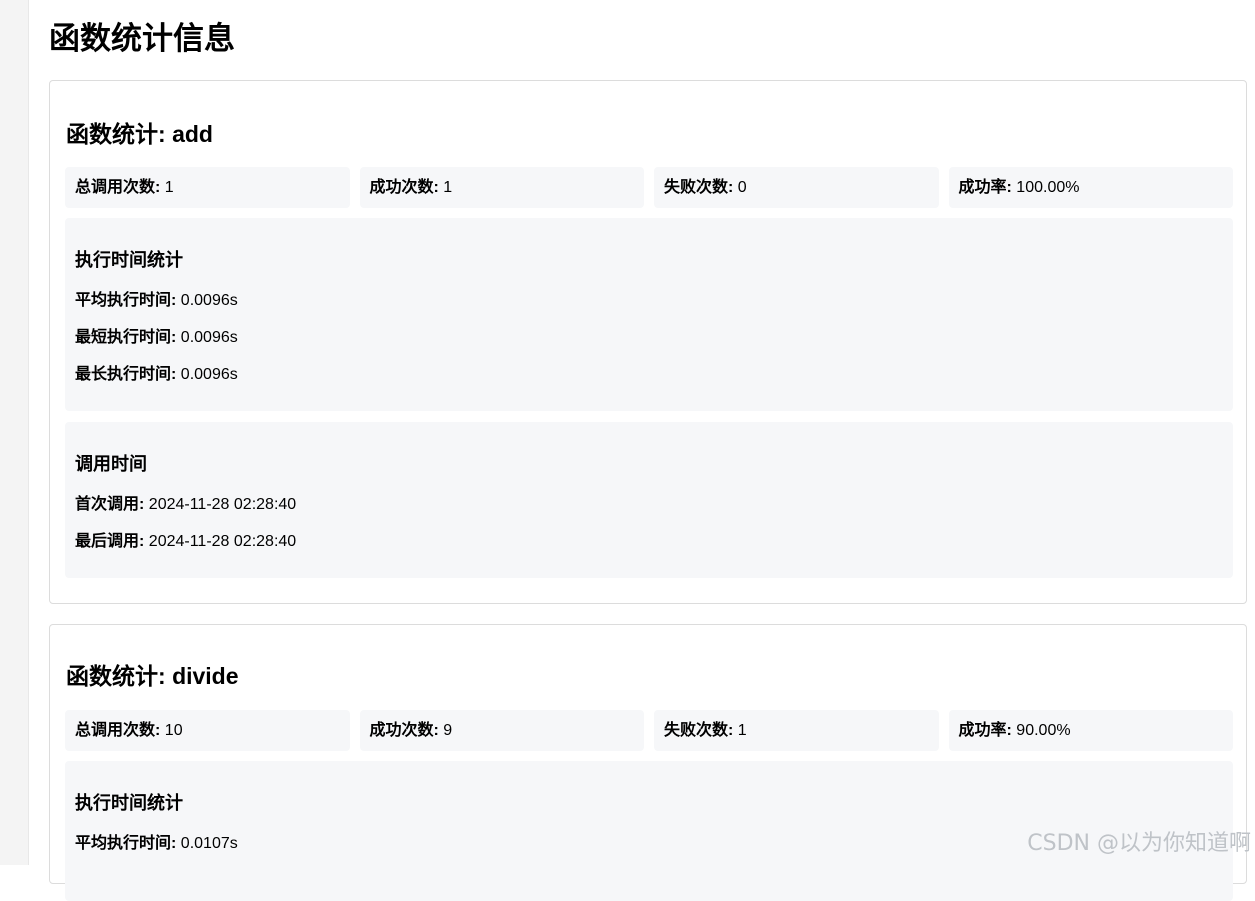  I want to click on stat-success-rate: 成功率: 90.00%, so click(1091, 730).